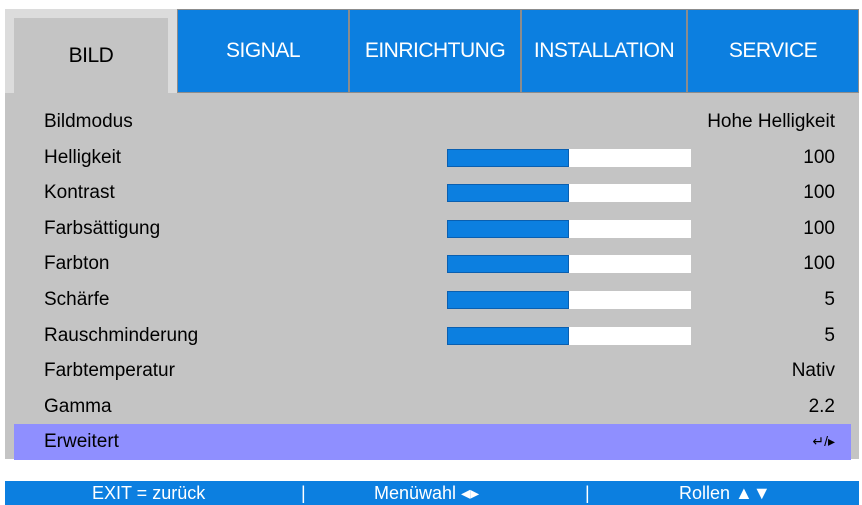  I want to click on kontrast-slider, so click(569, 193).